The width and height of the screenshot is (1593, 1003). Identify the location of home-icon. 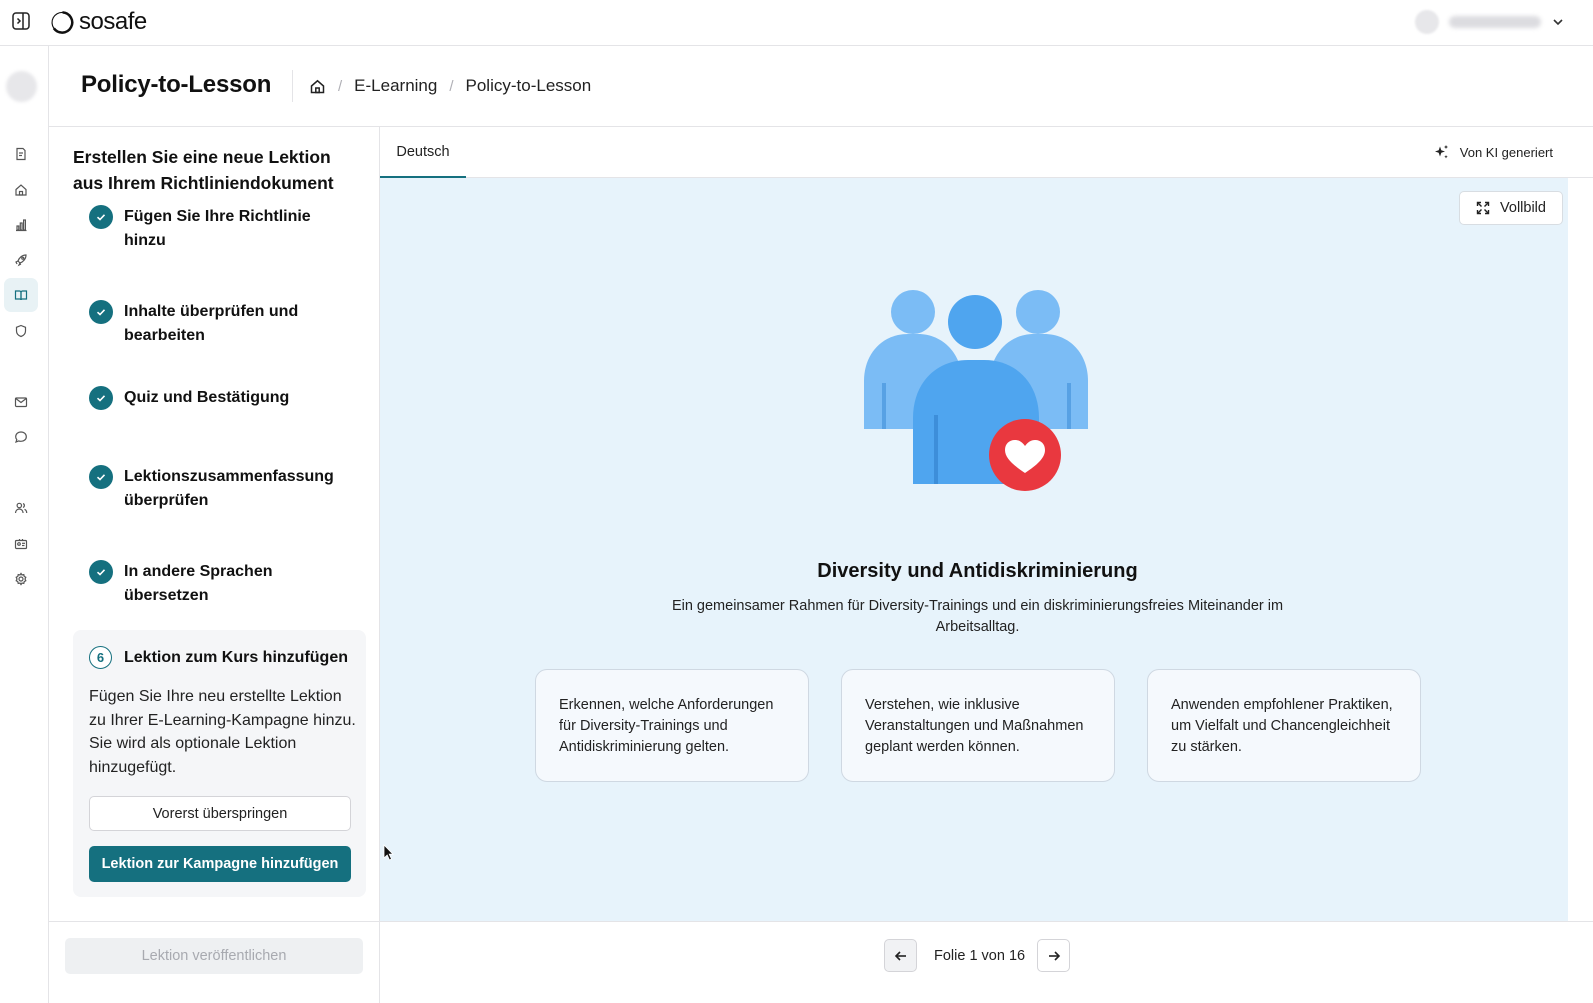
(21, 190).